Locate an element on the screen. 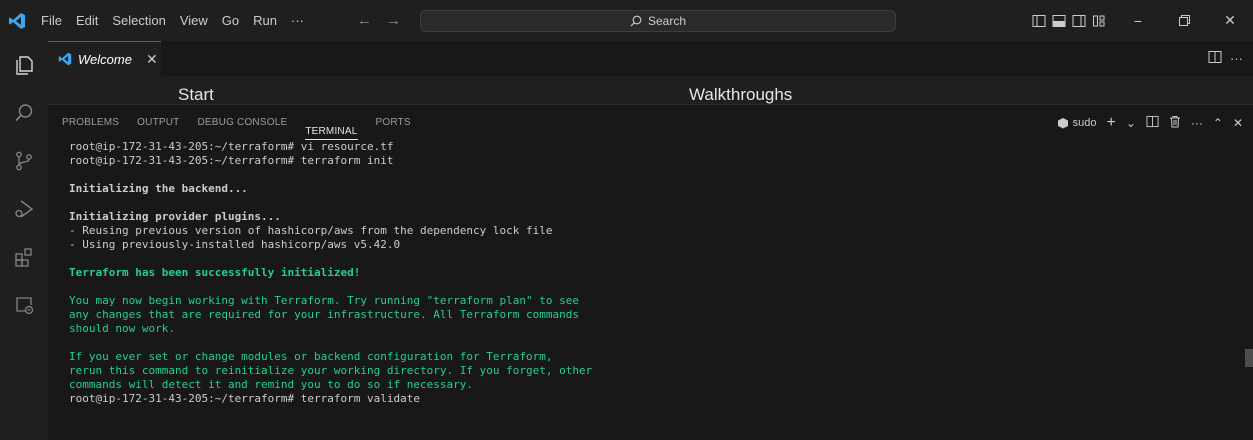 The height and width of the screenshot is (440, 1253). customize-layout-icon is located at coordinates (1099, 20).